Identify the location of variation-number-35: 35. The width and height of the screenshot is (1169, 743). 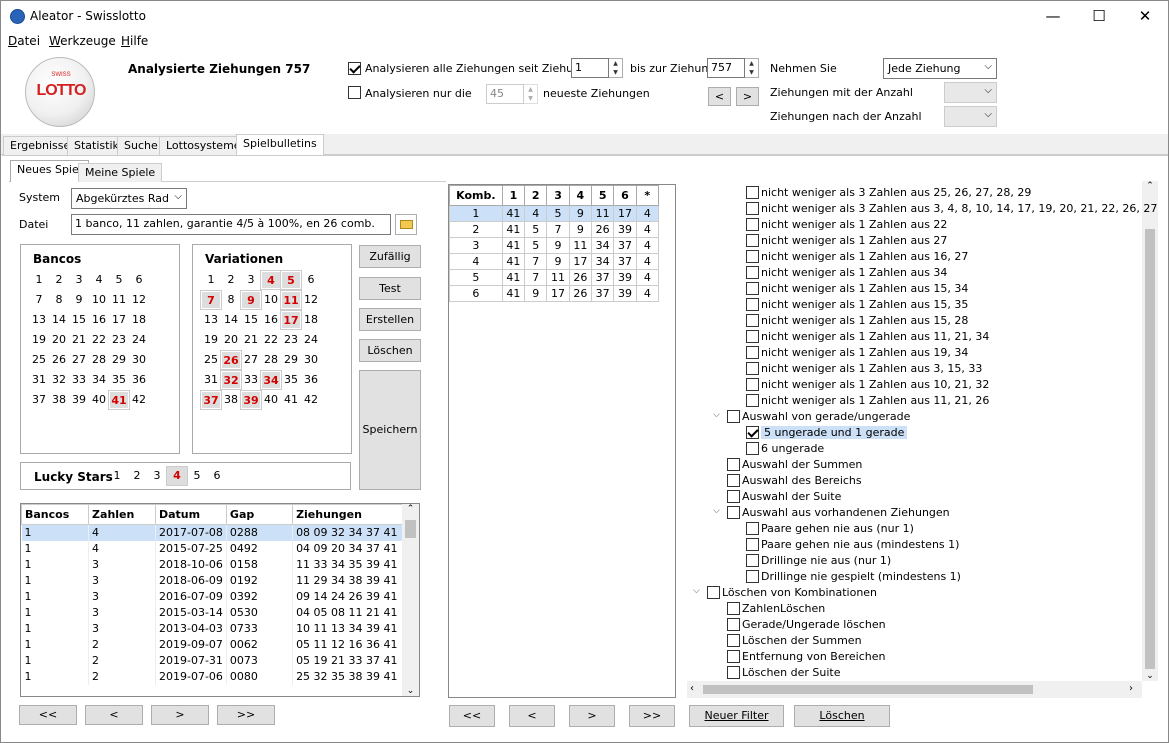
(291, 380).